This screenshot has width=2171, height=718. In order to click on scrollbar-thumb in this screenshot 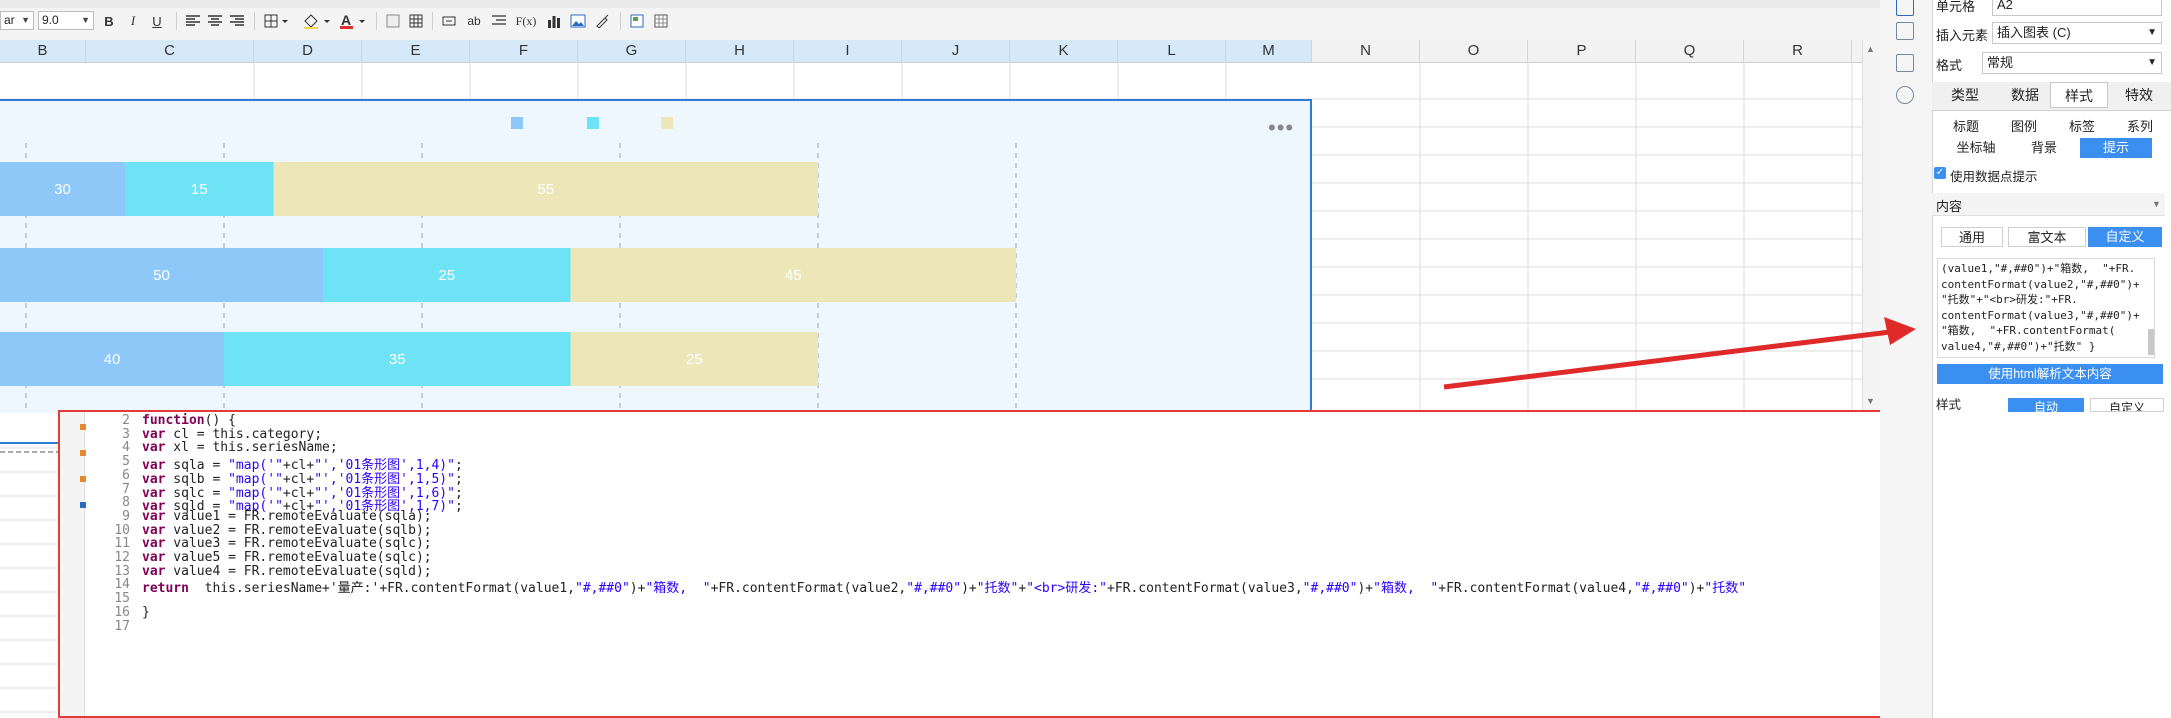, I will do `click(2151, 342)`.